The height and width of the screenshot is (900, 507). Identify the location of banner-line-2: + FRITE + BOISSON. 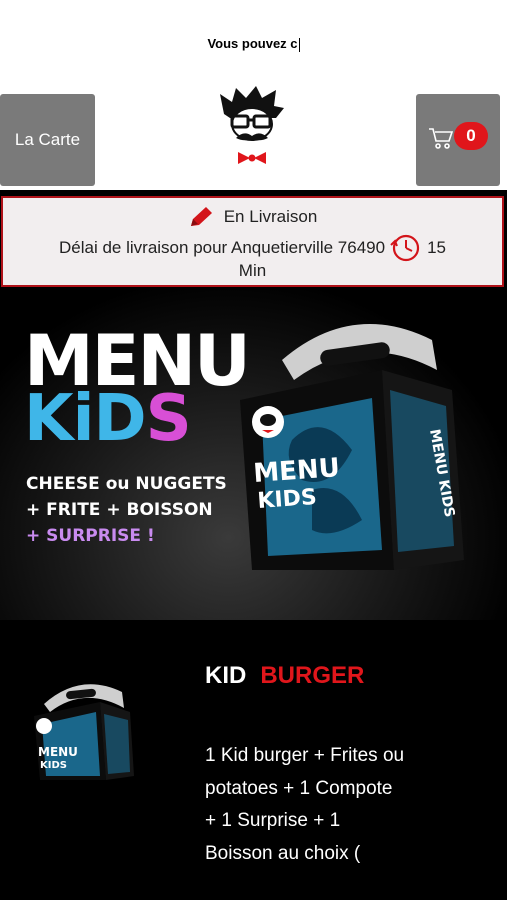
(119, 510).